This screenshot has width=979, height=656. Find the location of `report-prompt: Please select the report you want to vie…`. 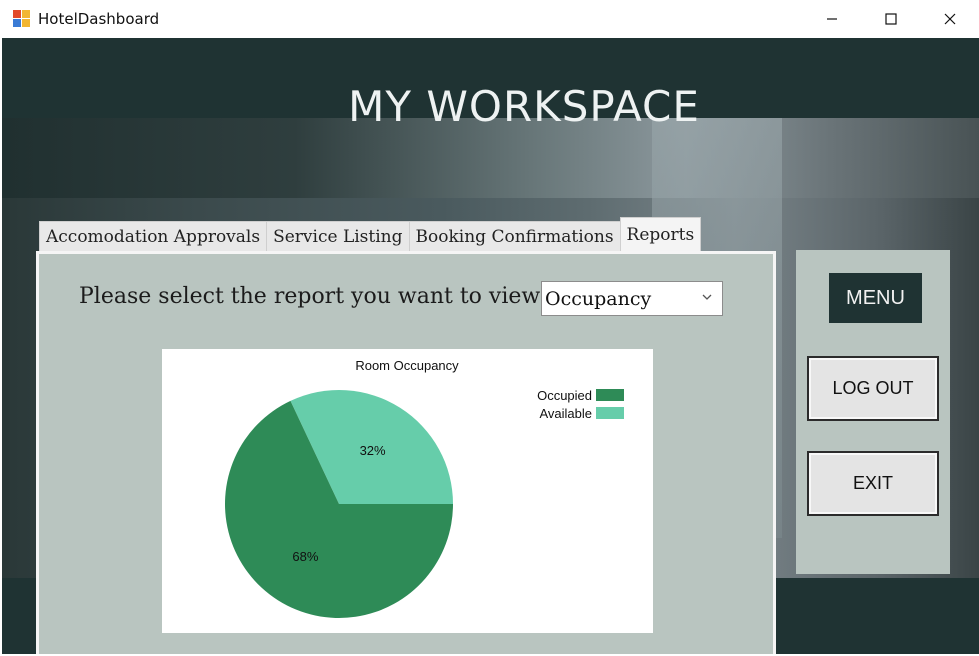

report-prompt: Please select the report you want to vie… is located at coordinates (317, 296).